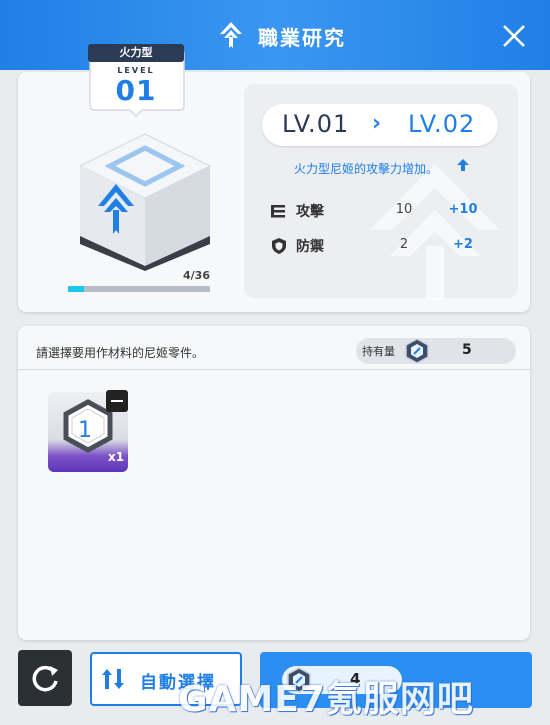 The width and height of the screenshot is (550, 725). Describe the element at coordinates (279, 246) in the screenshot. I see `shield-icon` at that location.